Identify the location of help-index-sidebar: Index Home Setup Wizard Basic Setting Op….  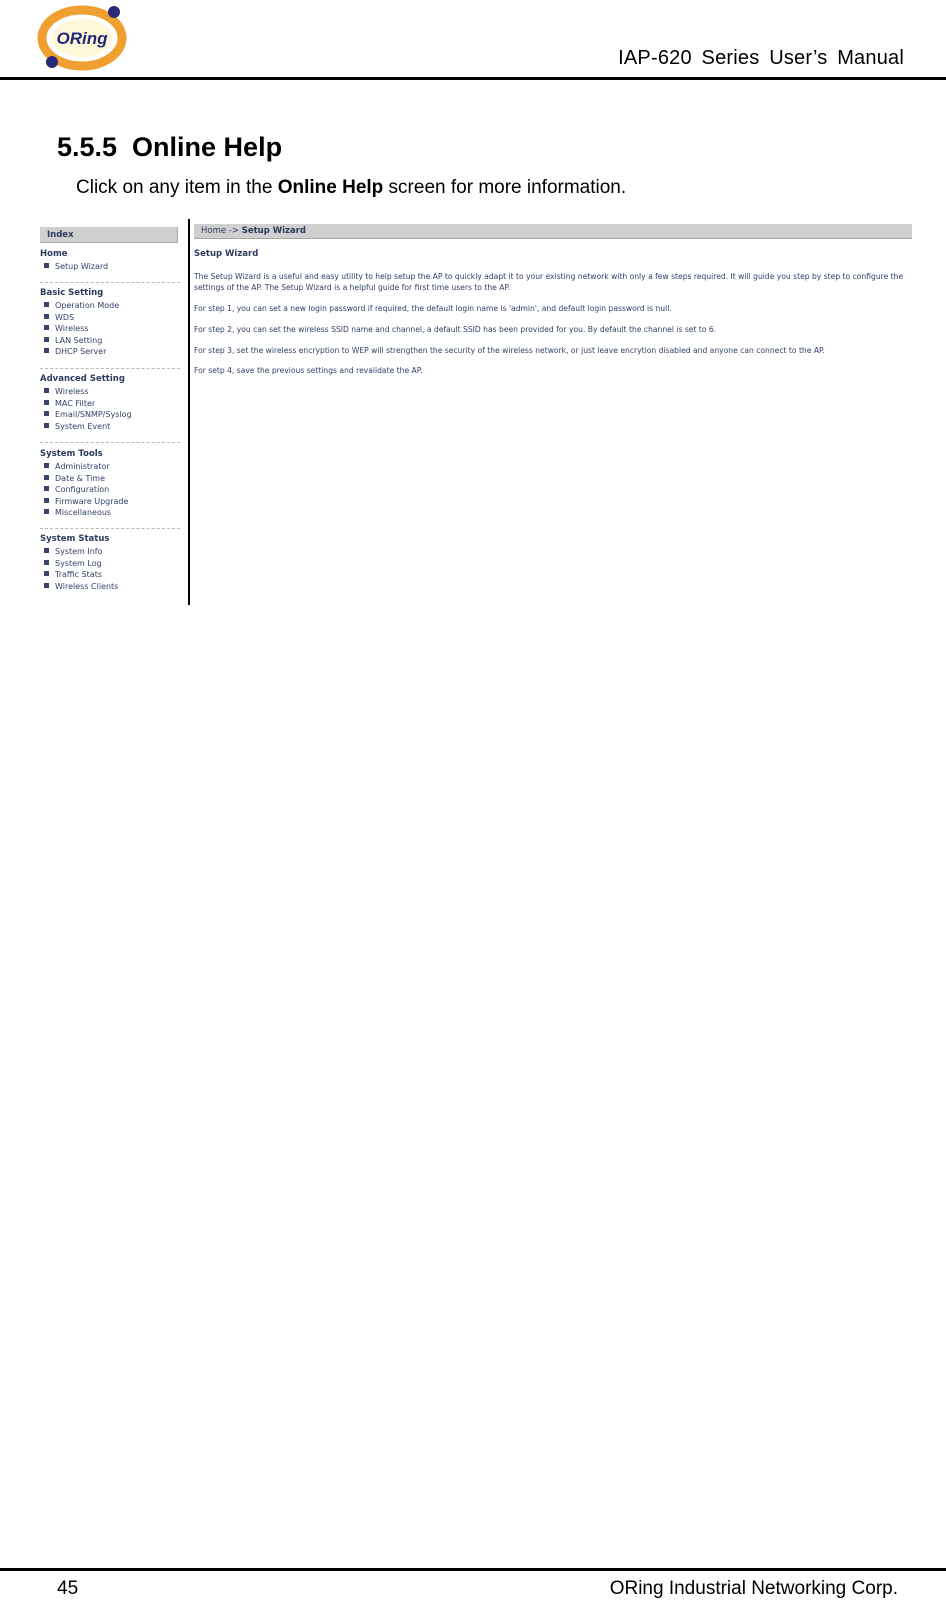
(111, 412).